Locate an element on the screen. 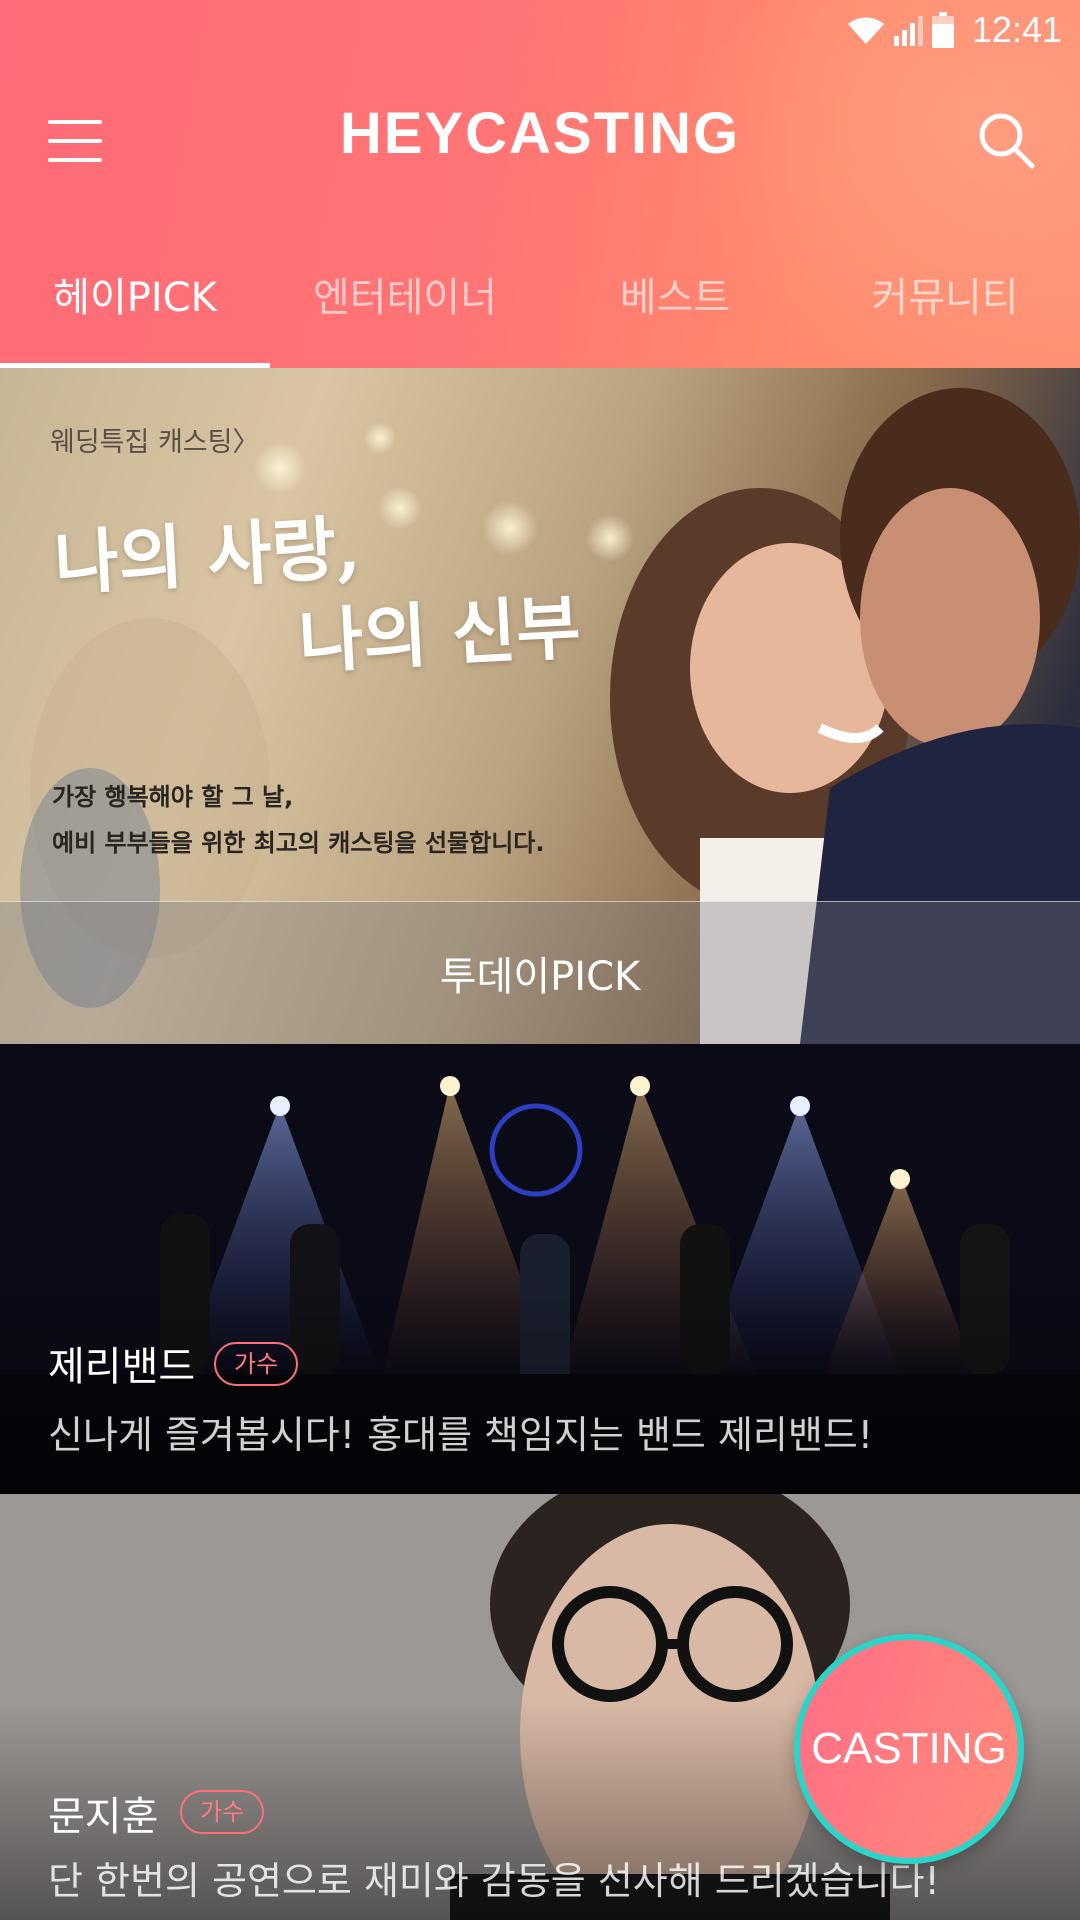 This screenshot has height=1920, width=1080. banner-description-line-1: 가장 행복해야 할 그 날, is located at coordinates (173, 797).